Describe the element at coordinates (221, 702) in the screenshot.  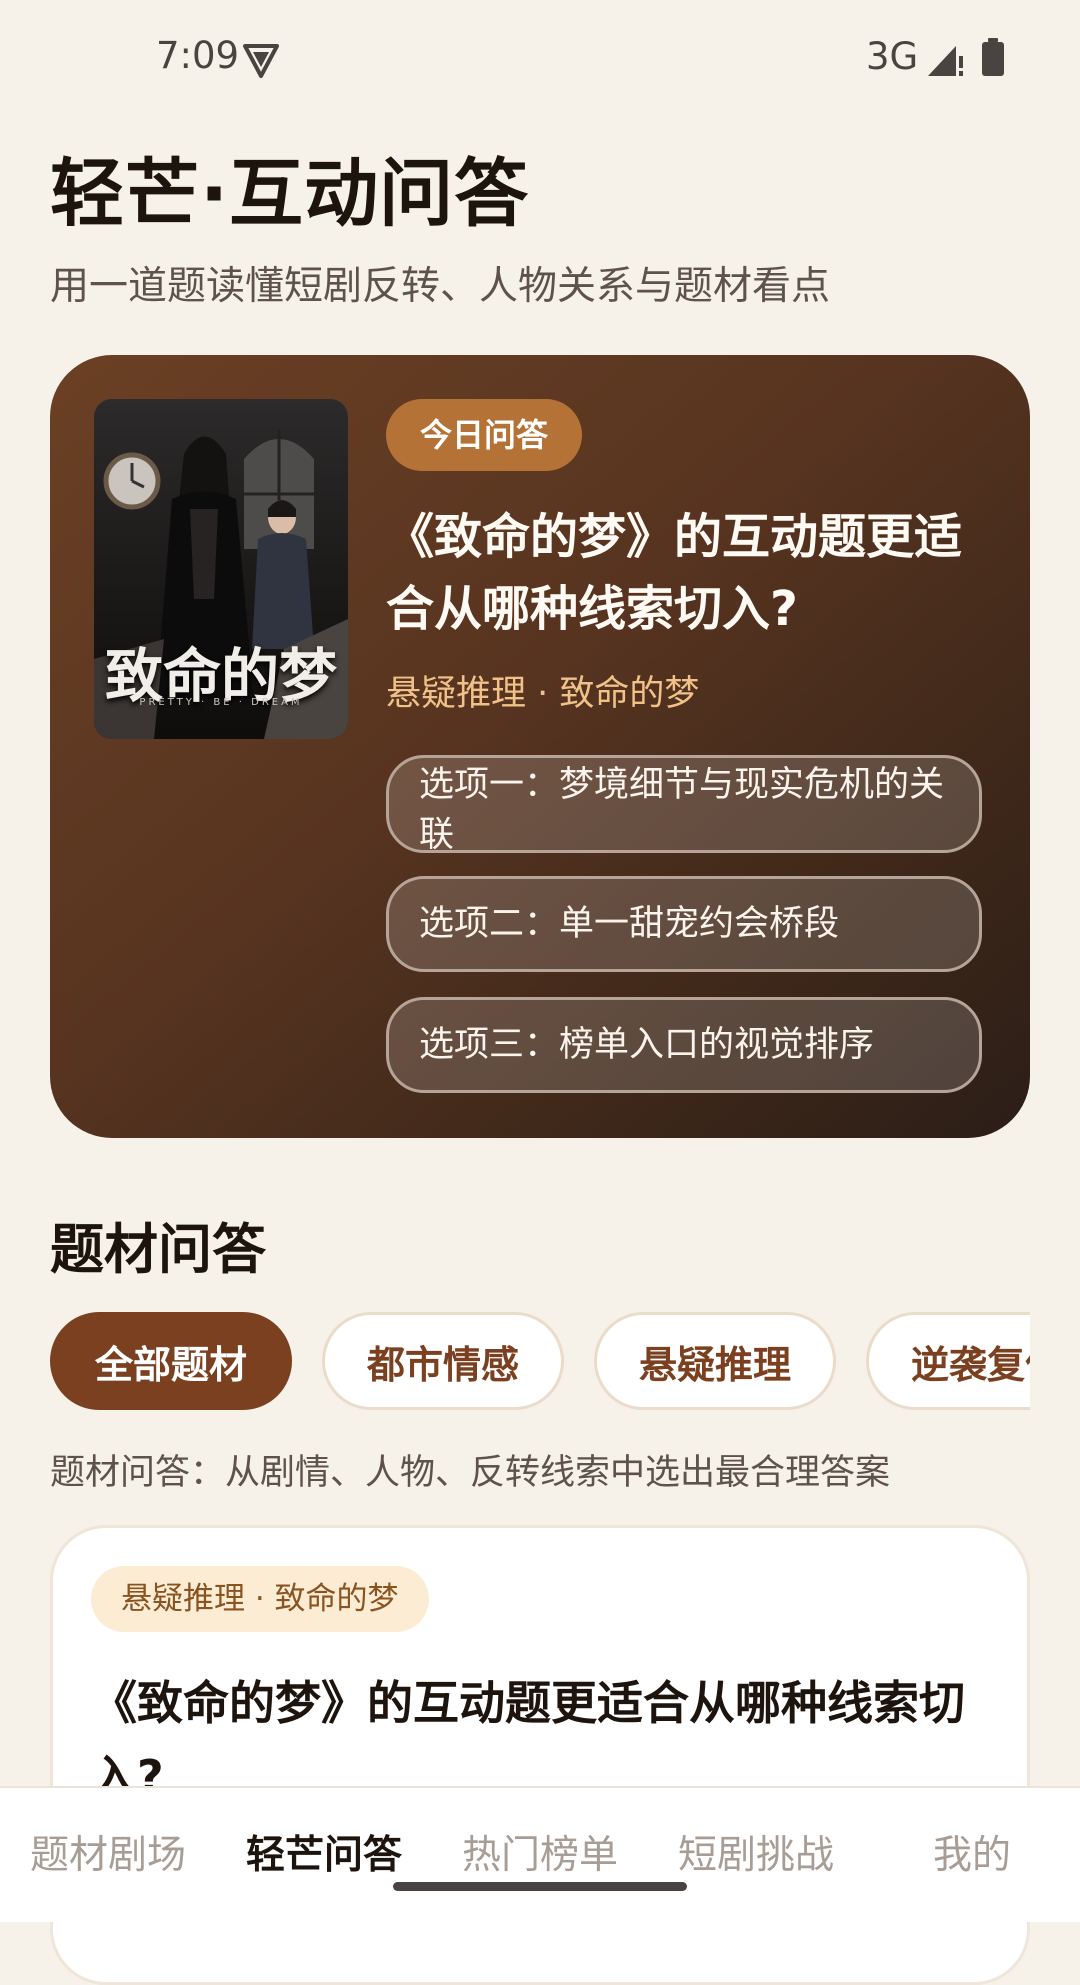
I see `poster-subtitle: PRETTY · BE · DREAM` at that location.